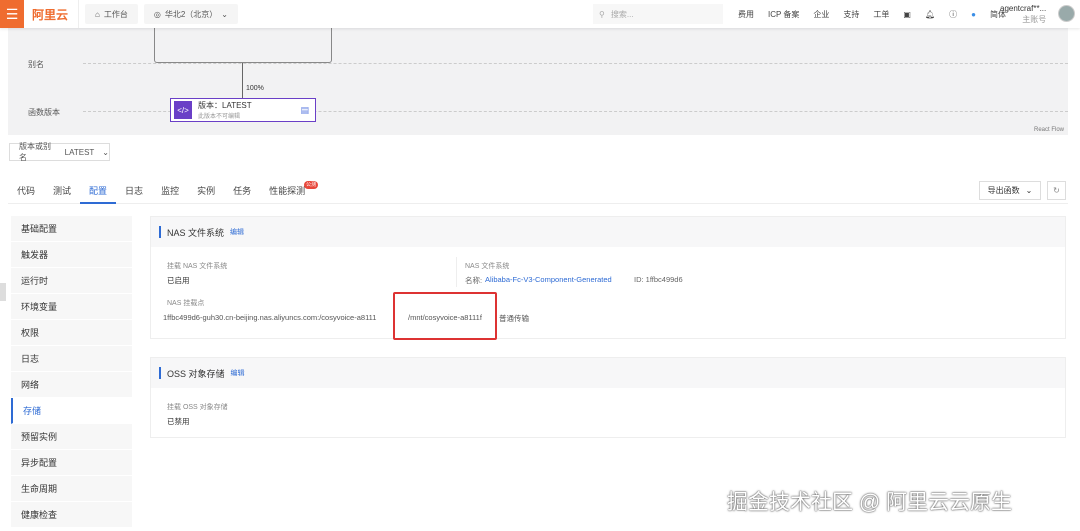 The image size is (1080, 531). What do you see at coordinates (658, 279) in the screenshot?
I see `nas-id: ID: 1ffbc499d6` at bounding box center [658, 279].